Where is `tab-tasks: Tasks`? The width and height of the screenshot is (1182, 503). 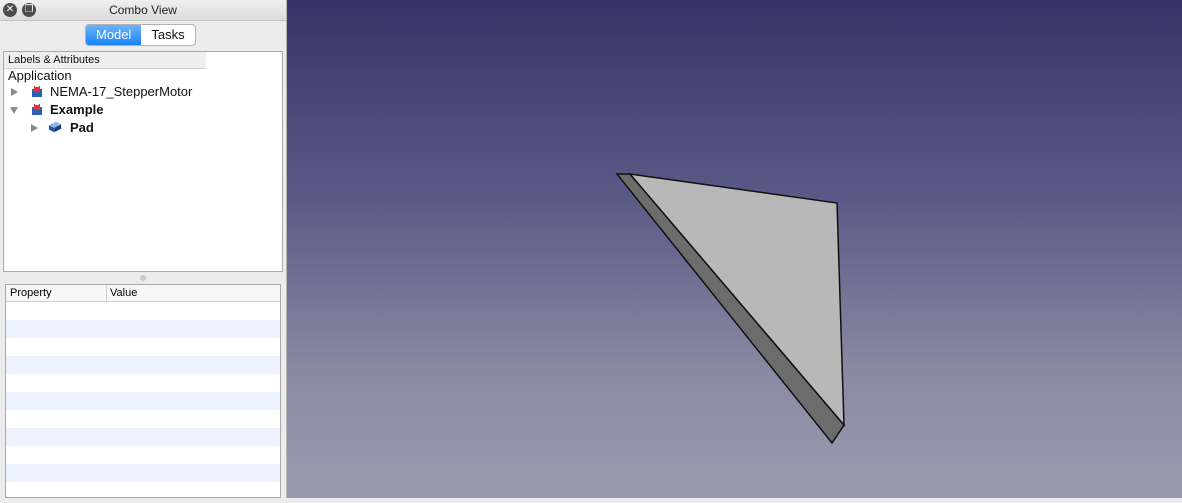 tab-tasks: Tasks is located at coordinates (167, 35).